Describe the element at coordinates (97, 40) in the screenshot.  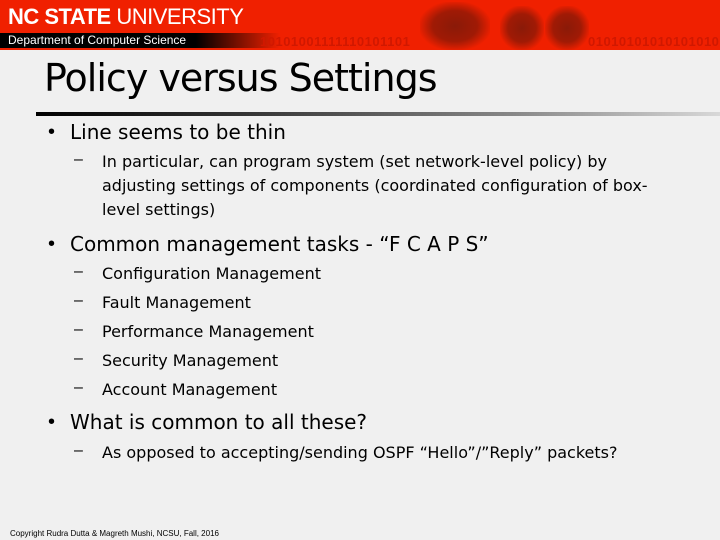
I see `department-name: Department of Computer Science` at that location.